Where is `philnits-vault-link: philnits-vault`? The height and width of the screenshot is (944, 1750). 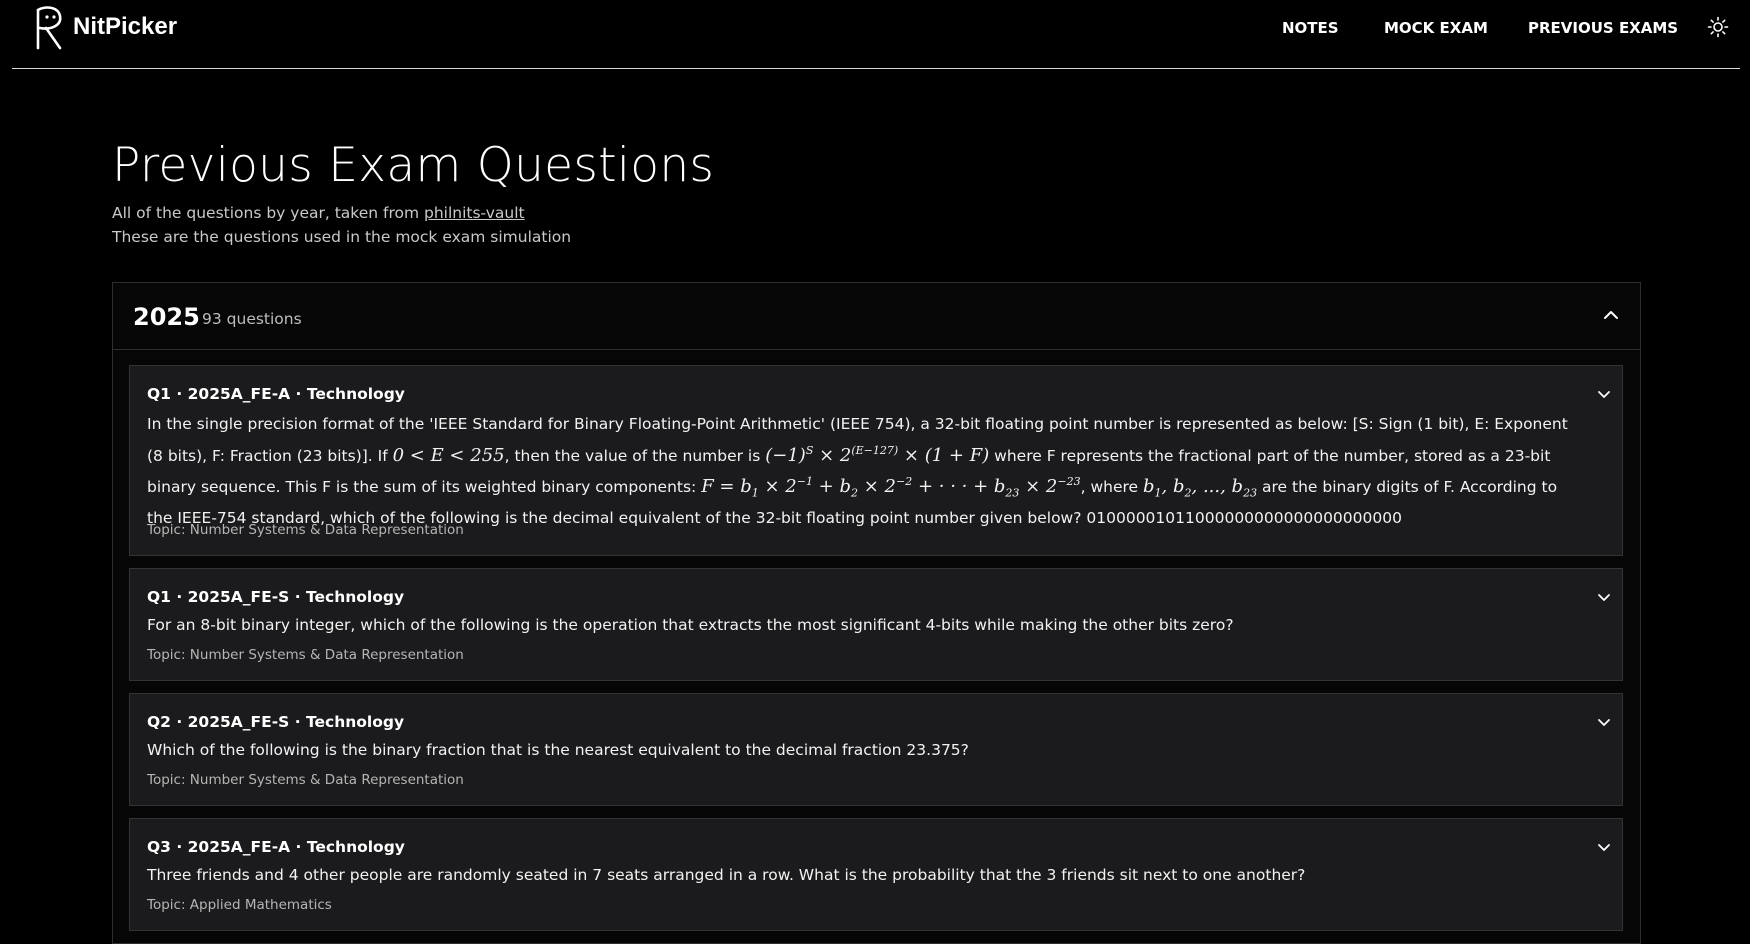 philnits-vault-link: philnits-vault is located at coordinates (474, 213).